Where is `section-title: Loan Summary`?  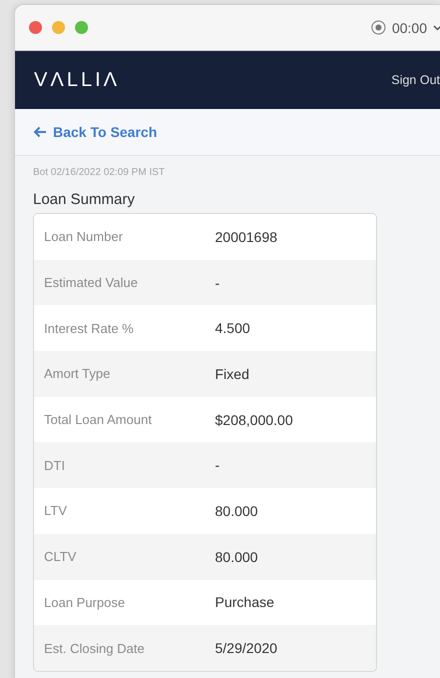 section-title: Loan Summary is located at coordinates (84, 199).